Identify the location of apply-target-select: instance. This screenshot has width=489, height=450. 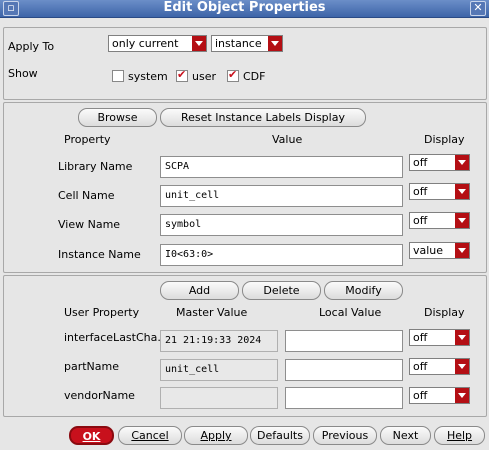
(247, 43).